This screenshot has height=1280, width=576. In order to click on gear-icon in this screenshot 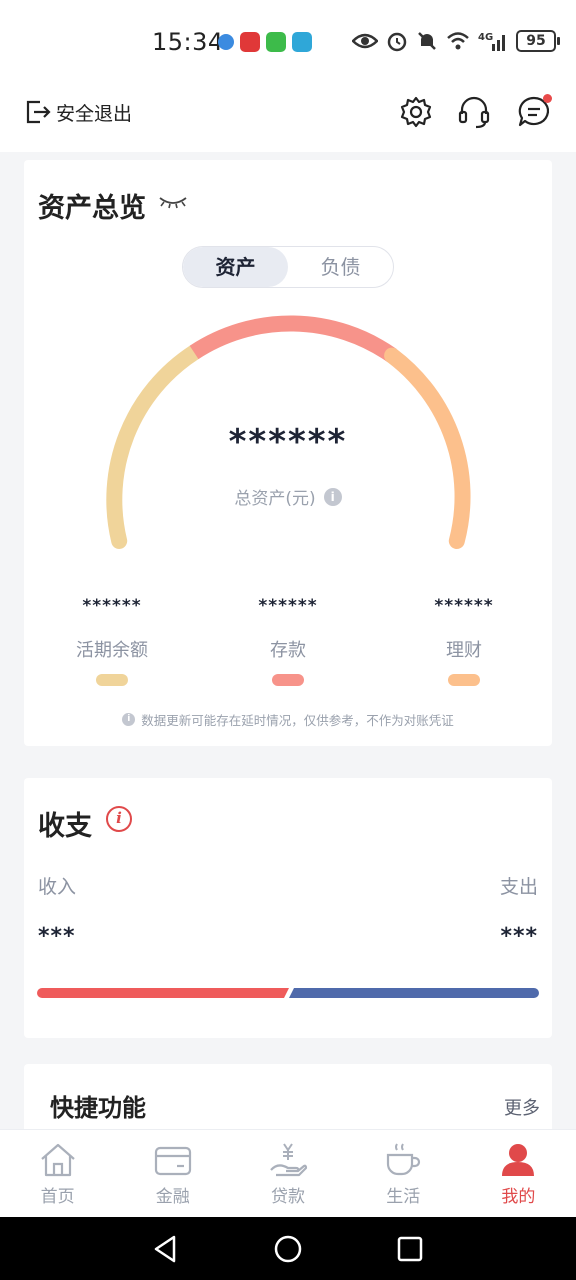, I will do `click(416, 112)`.